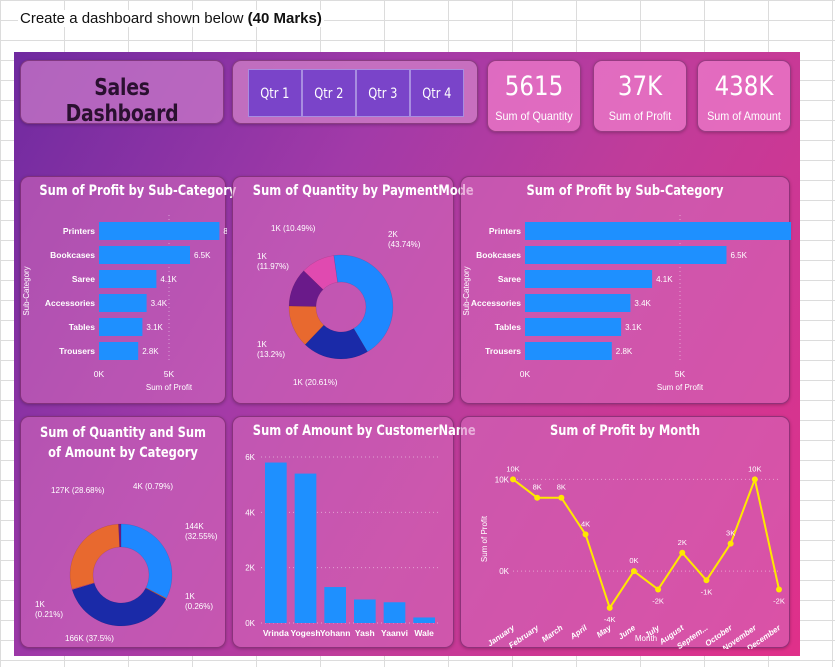  What do you see at coordinates (508, 327) in the screenshot?
I see `y-tick-label: Tables` at bounding box center [508, 327].